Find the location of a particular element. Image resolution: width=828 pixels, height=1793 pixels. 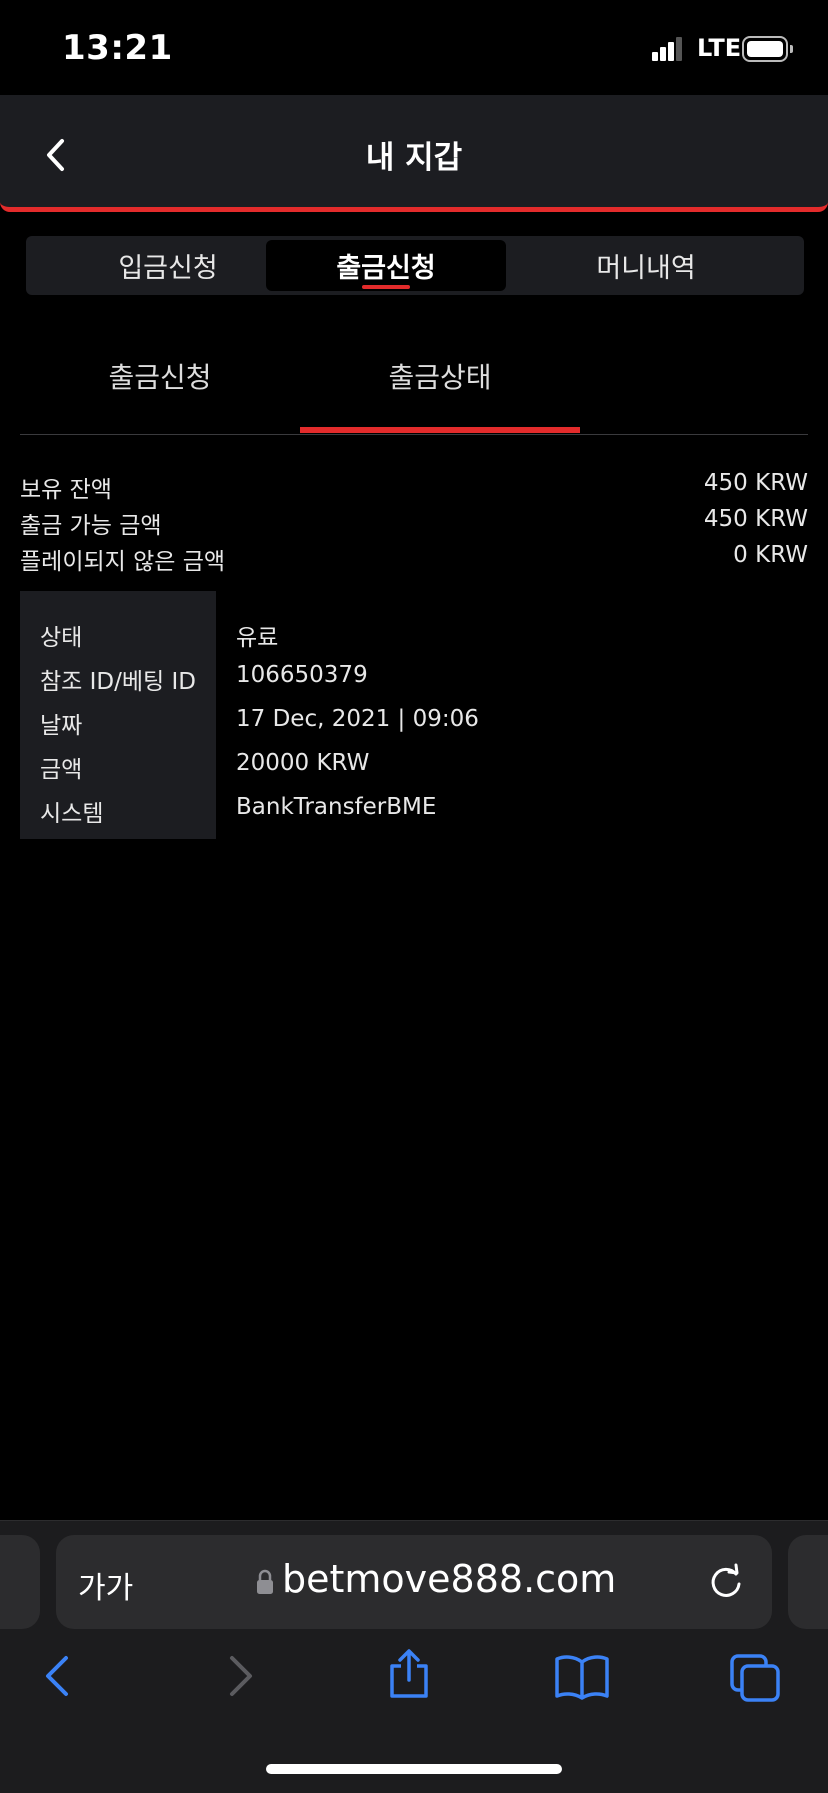

detail-value: 17 Dec, 2021 | 09:06 is located at coordinates (357, 719).